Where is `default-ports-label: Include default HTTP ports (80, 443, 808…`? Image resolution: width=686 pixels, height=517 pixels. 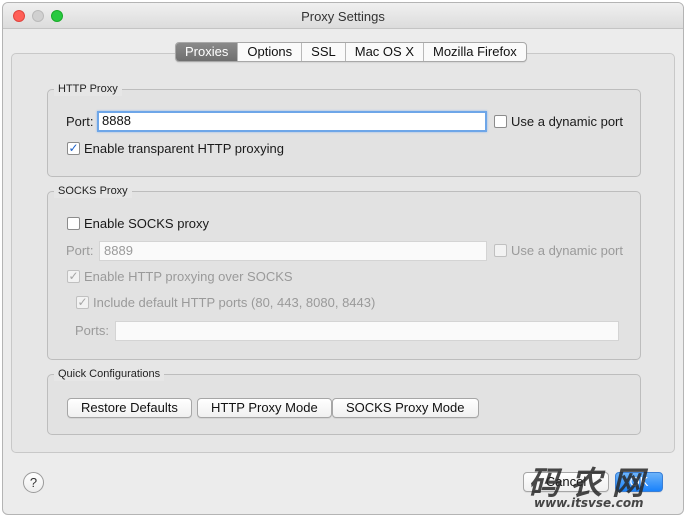 default-ports-label: Include default HTTP ports (80, 443, 808… is located at coordinates (234, 302).